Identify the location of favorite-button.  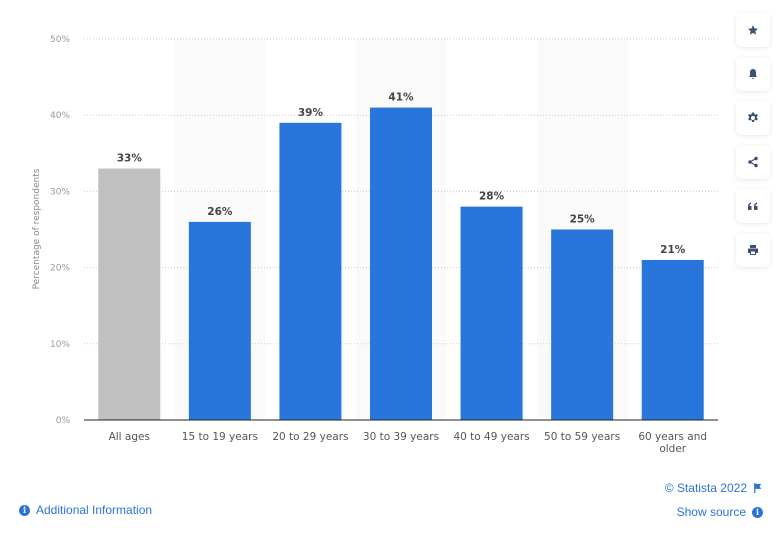
(753, 30).